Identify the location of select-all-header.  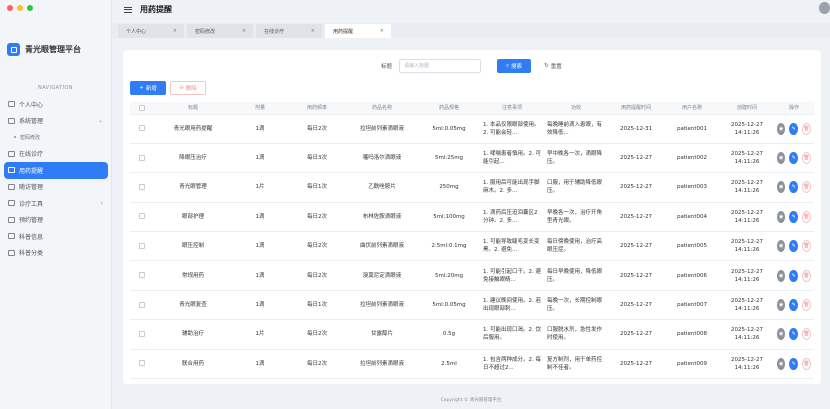
(142, 108).